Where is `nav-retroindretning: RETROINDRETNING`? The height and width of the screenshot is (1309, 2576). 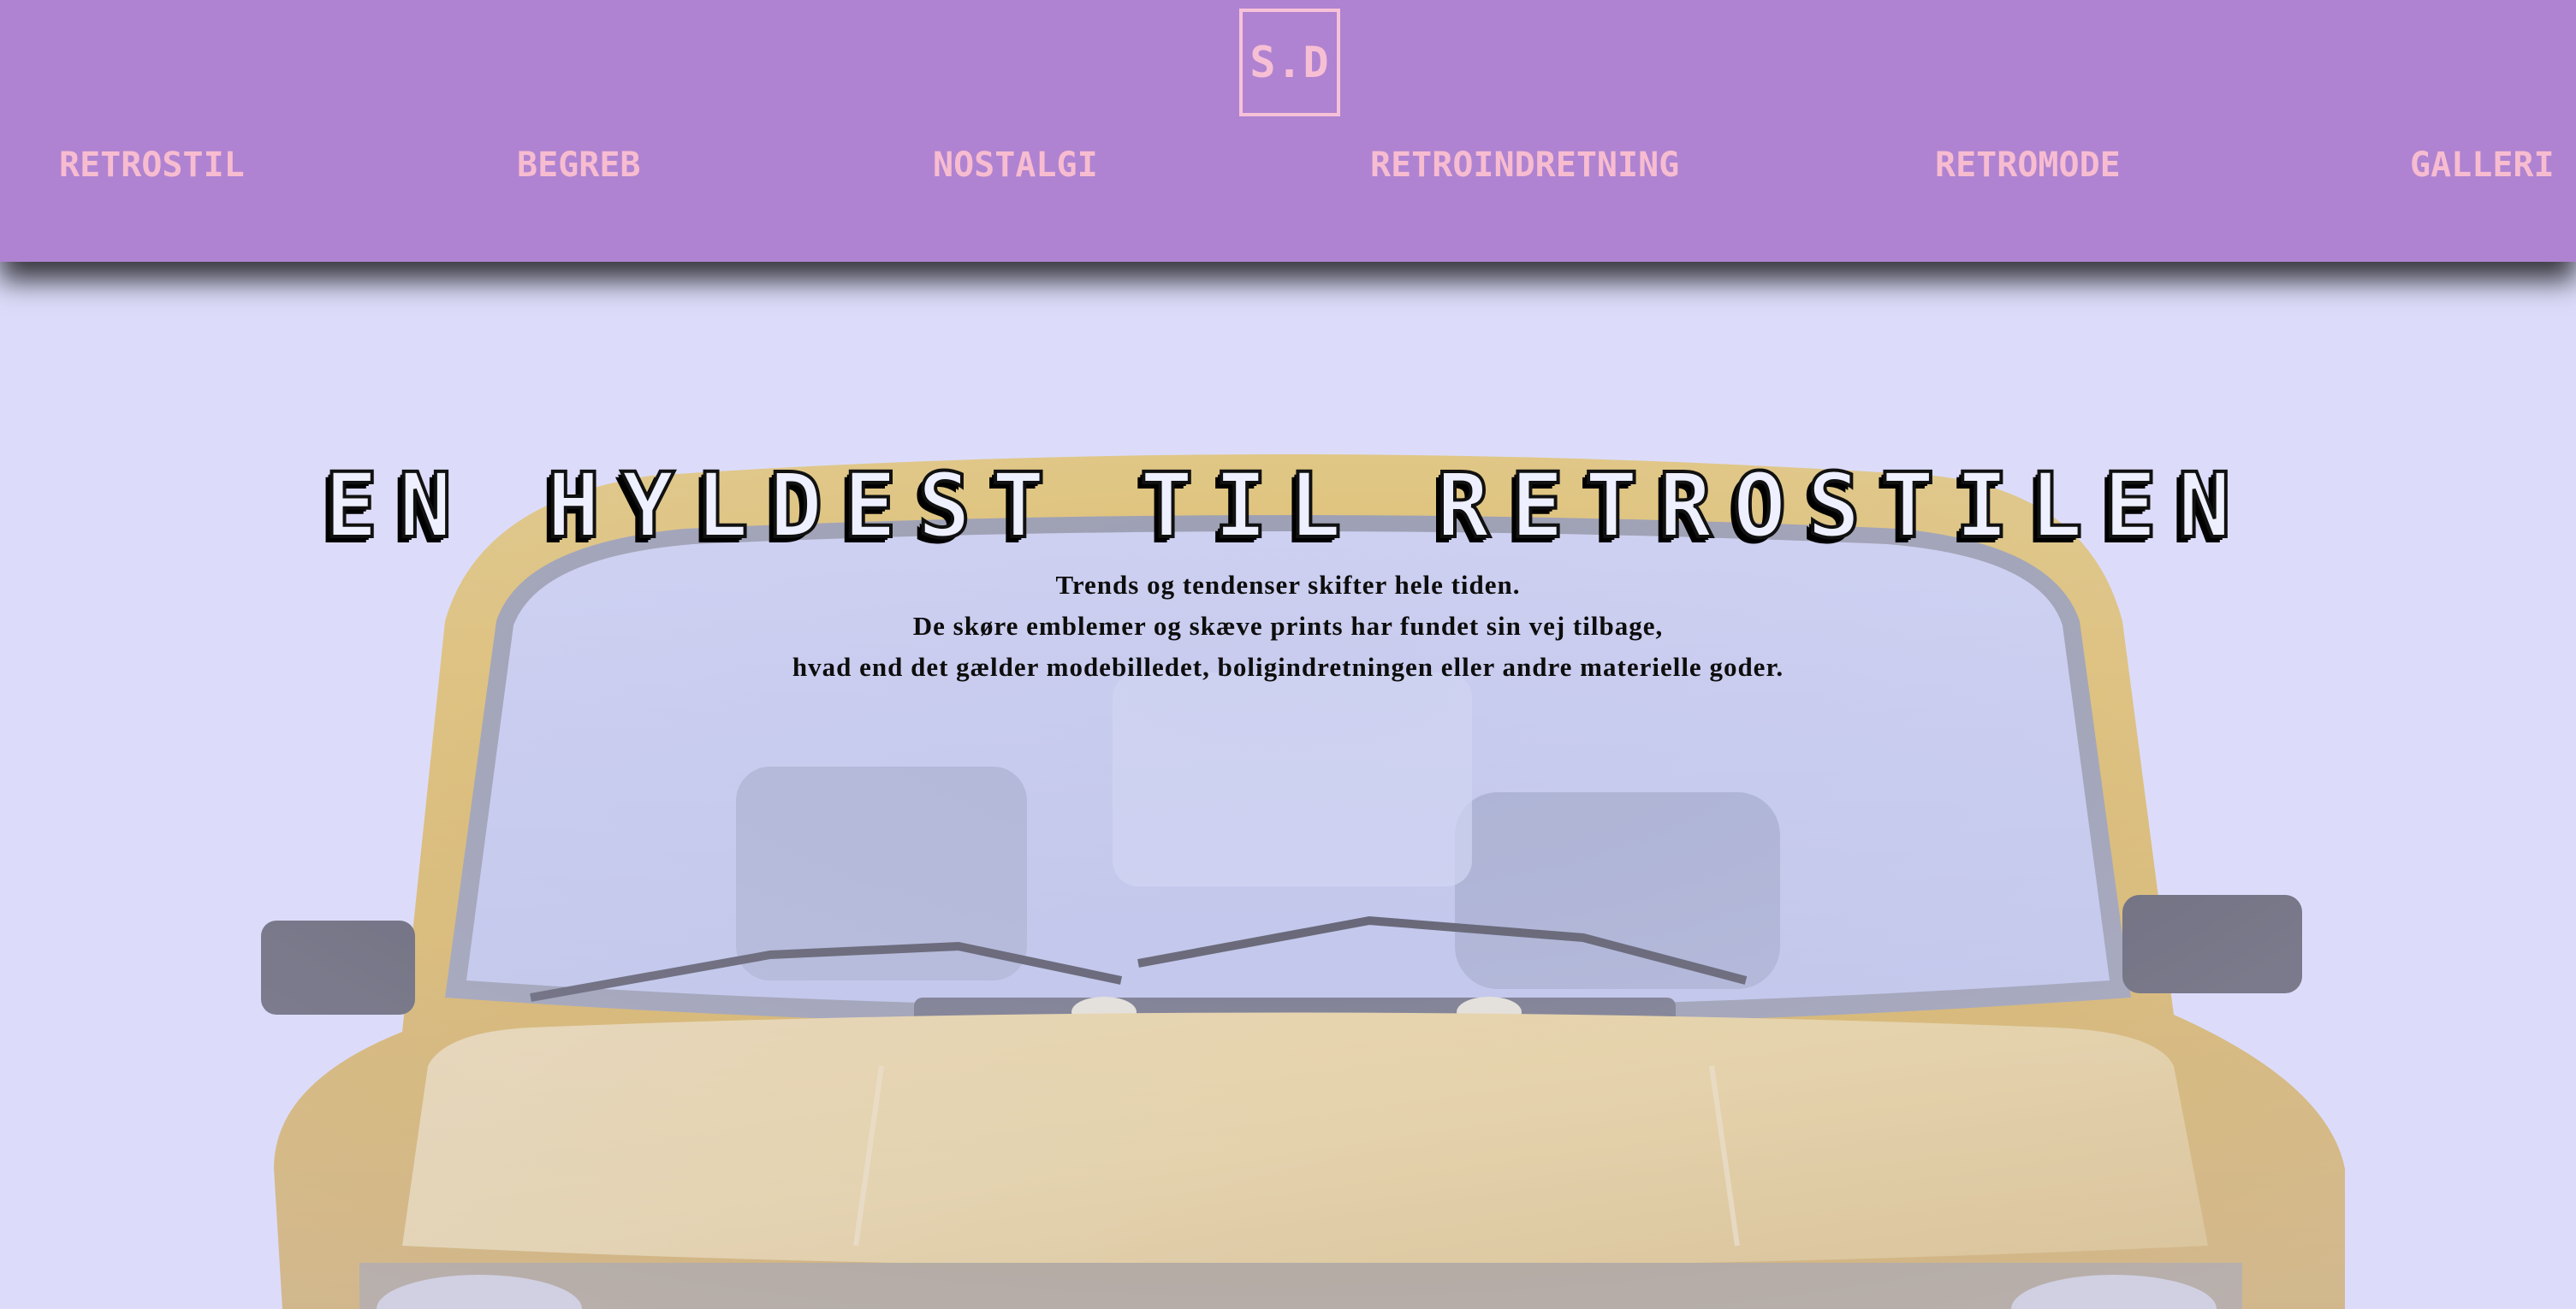 nav-retroindretning: RETROINDRETNING is located at coordinates (1524, 165).